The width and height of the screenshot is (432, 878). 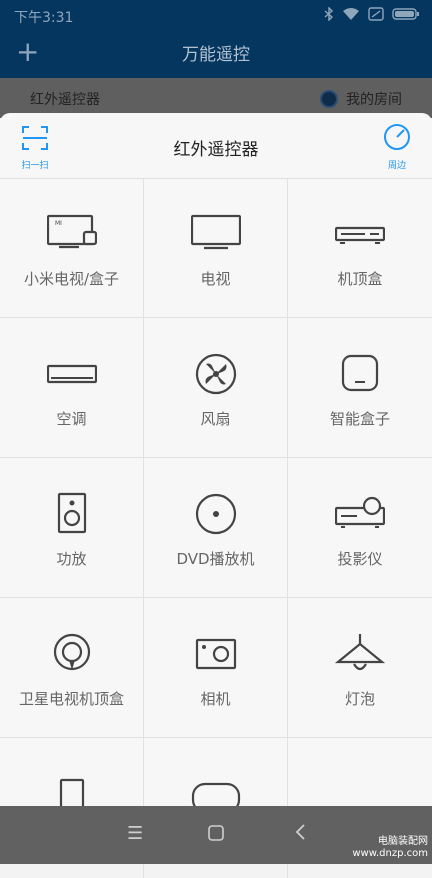 What do you see at coordinates (329, 99) in the screenshot?
I see `room-icon` at bounding box center [329, 99].